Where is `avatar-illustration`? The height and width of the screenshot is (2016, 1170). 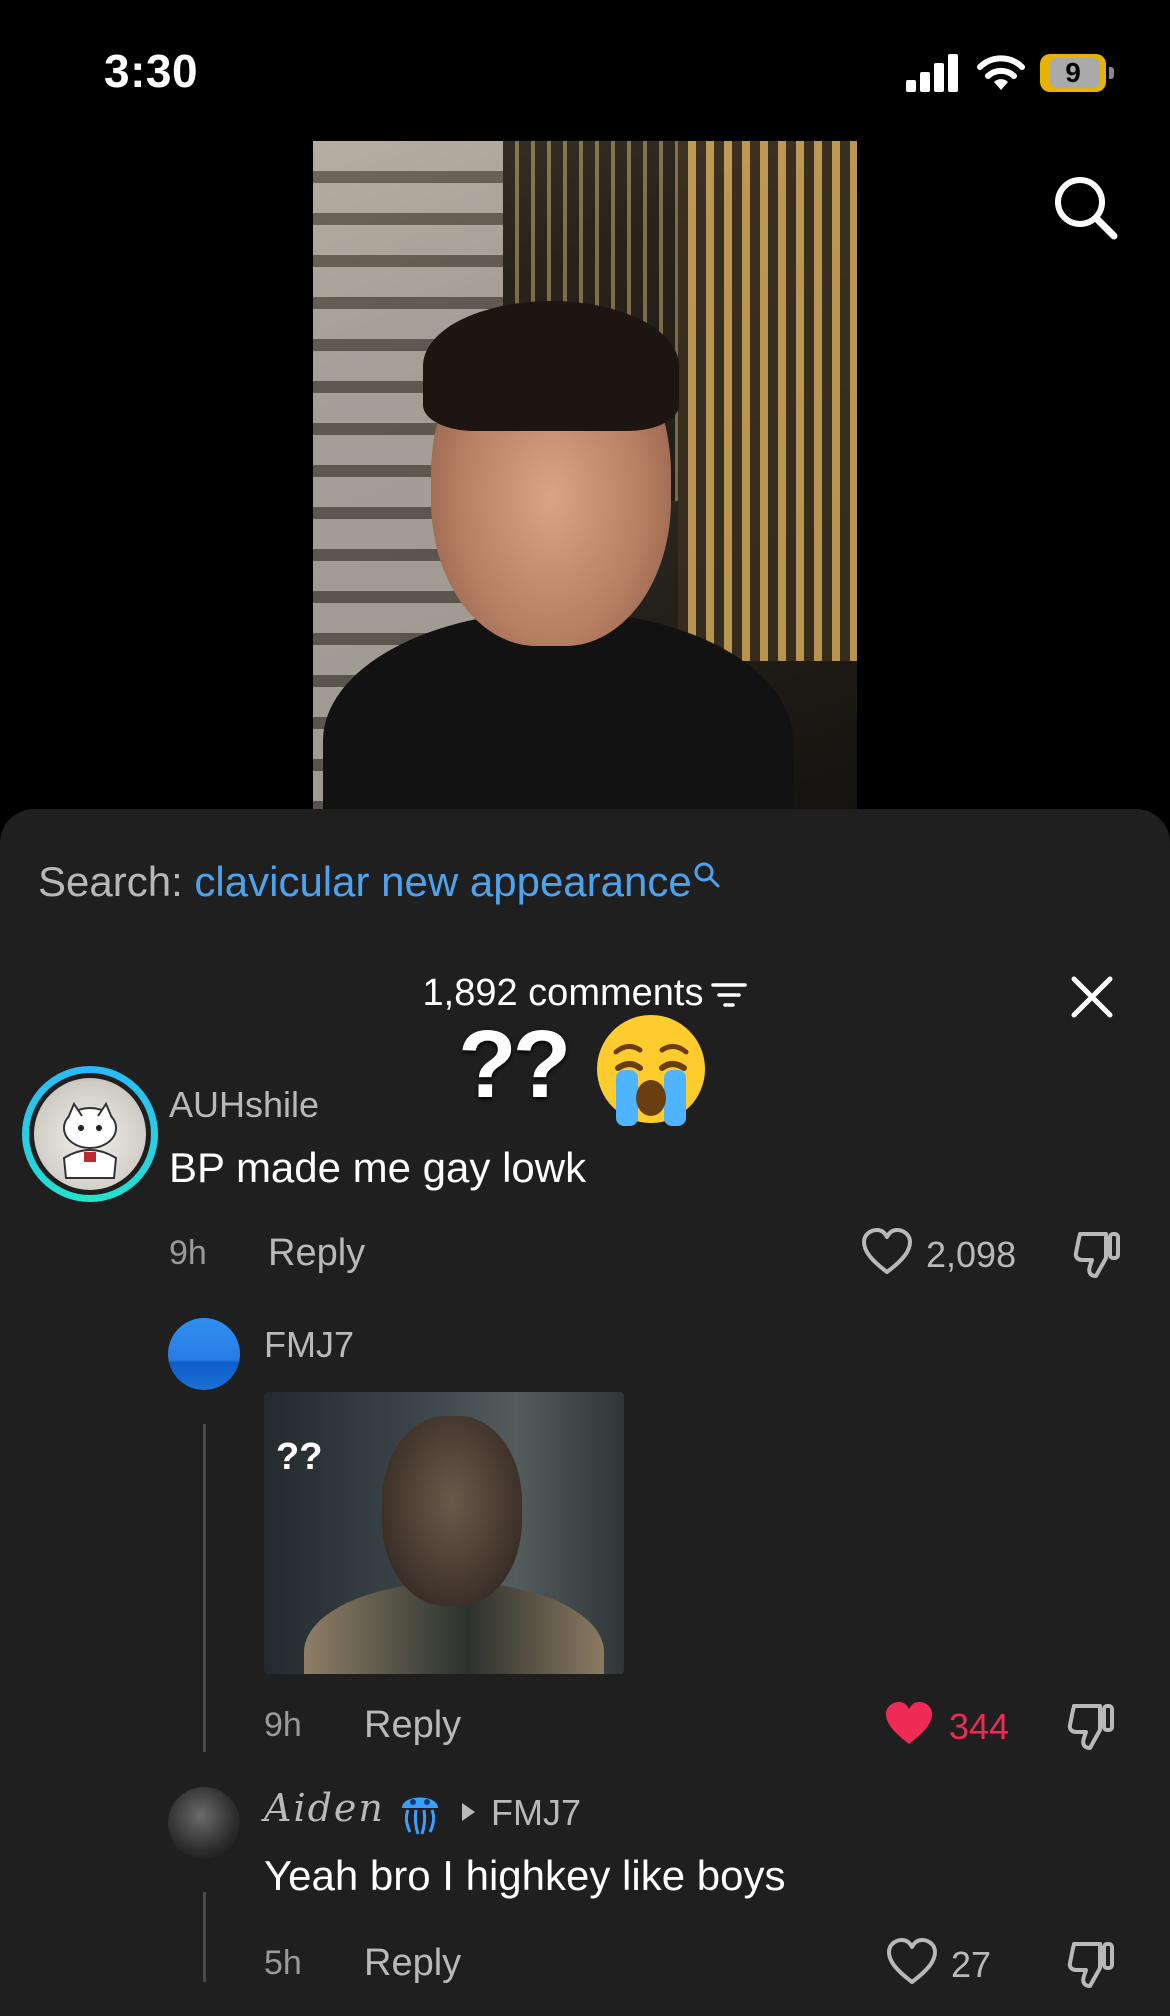
avatar-illustration is located at coordinates (90, 1140).